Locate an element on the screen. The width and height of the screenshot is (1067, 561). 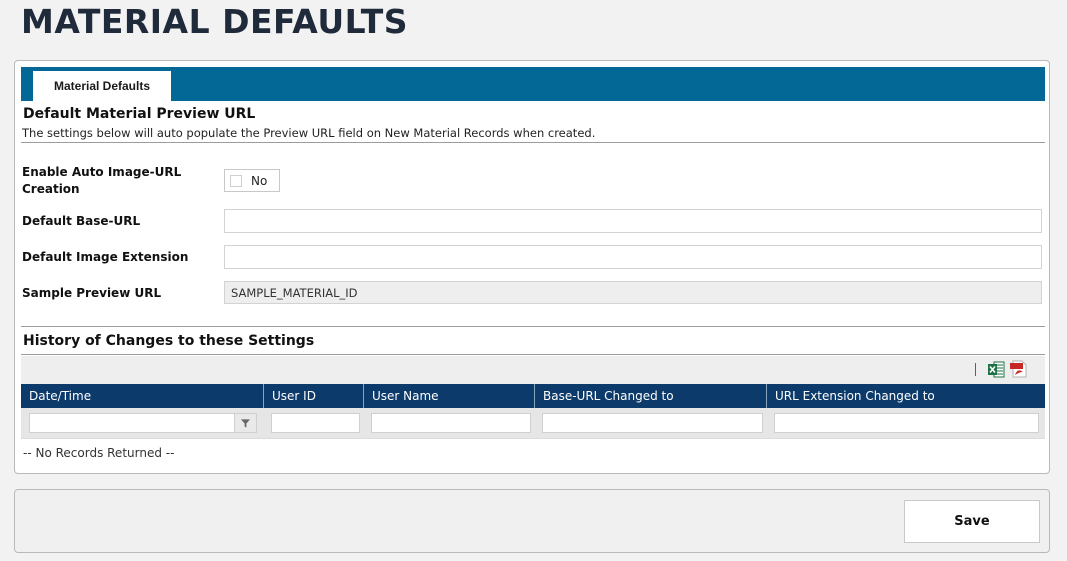
filter-user-id-input is located at coordinates (315, 423).